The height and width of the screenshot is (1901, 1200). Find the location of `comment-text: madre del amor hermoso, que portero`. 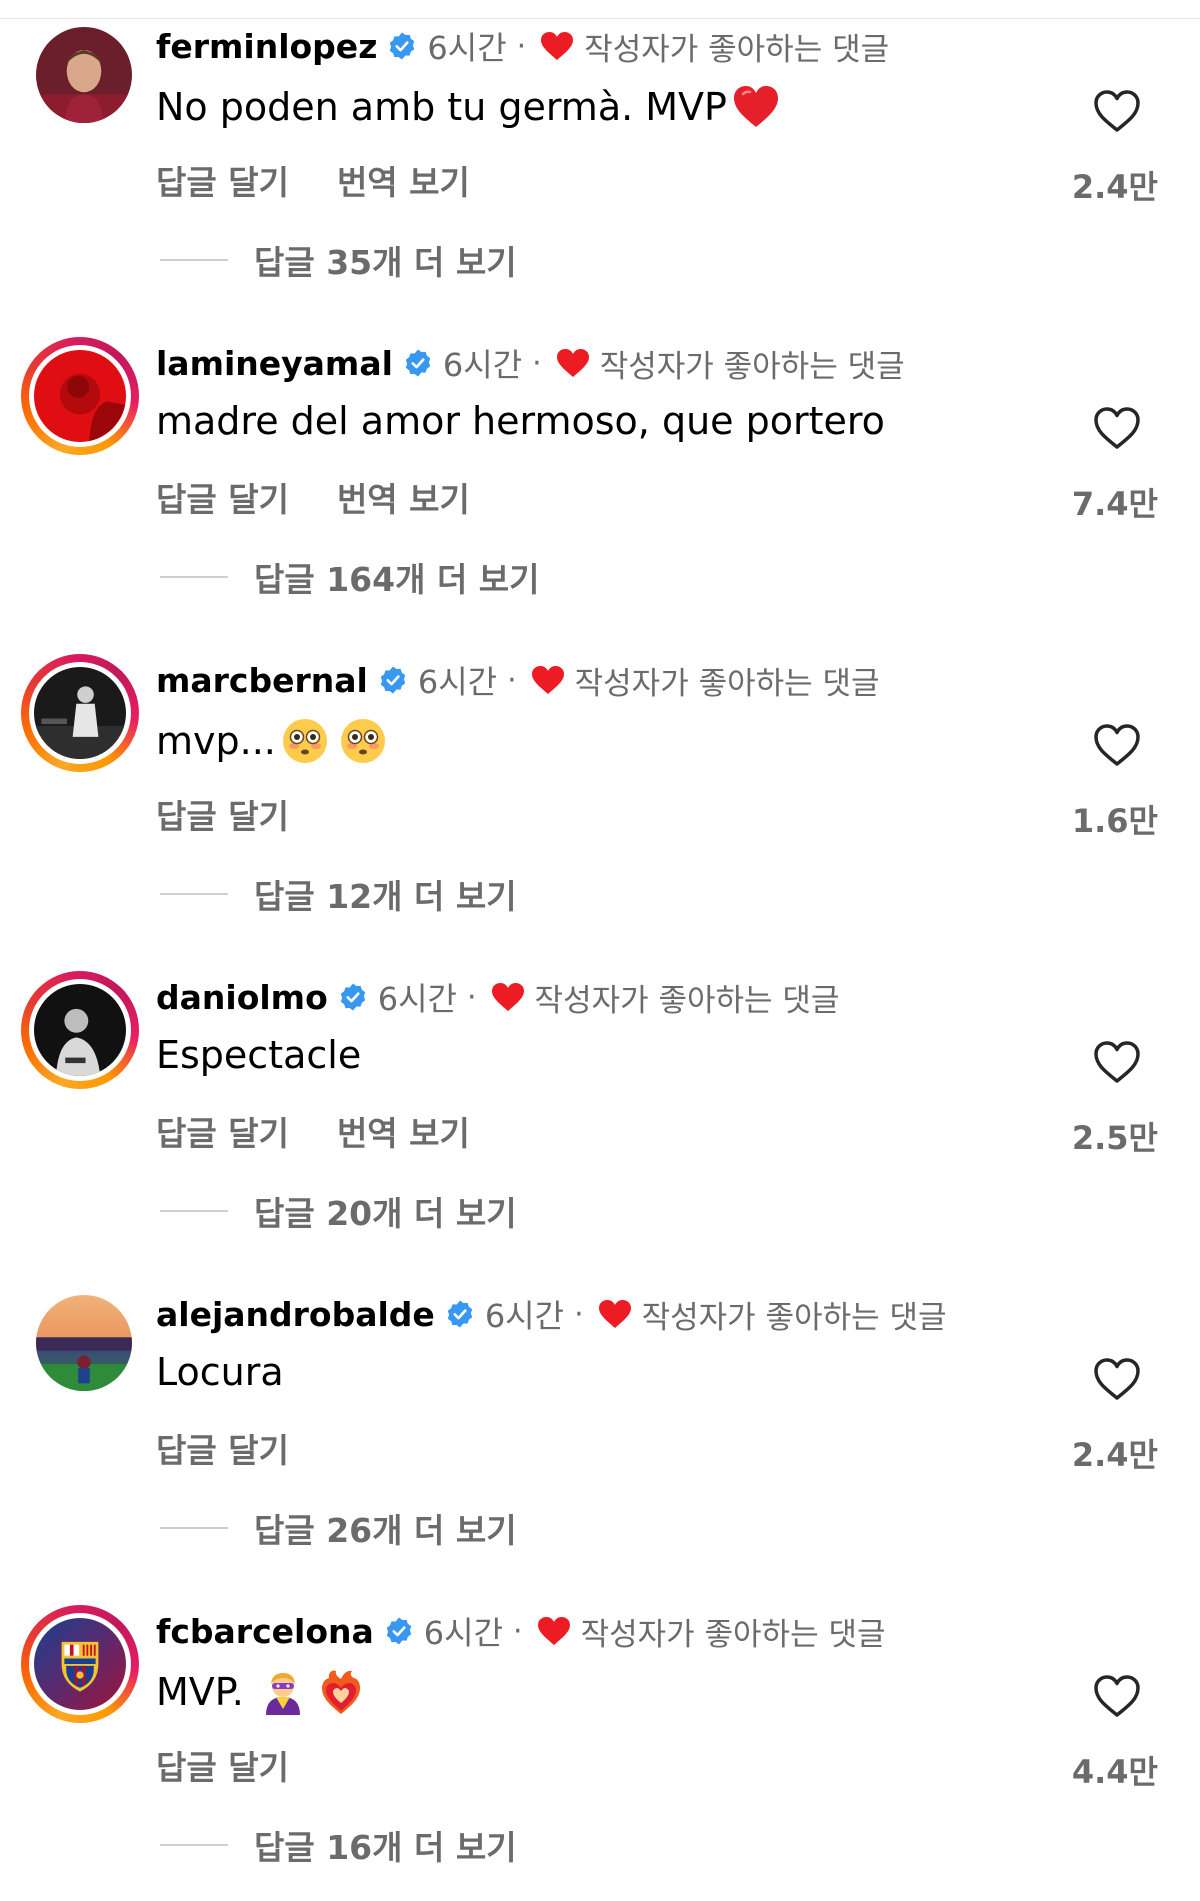

comment-text: madre del amor hermoso, que portero is located at coordinates (520, 421).